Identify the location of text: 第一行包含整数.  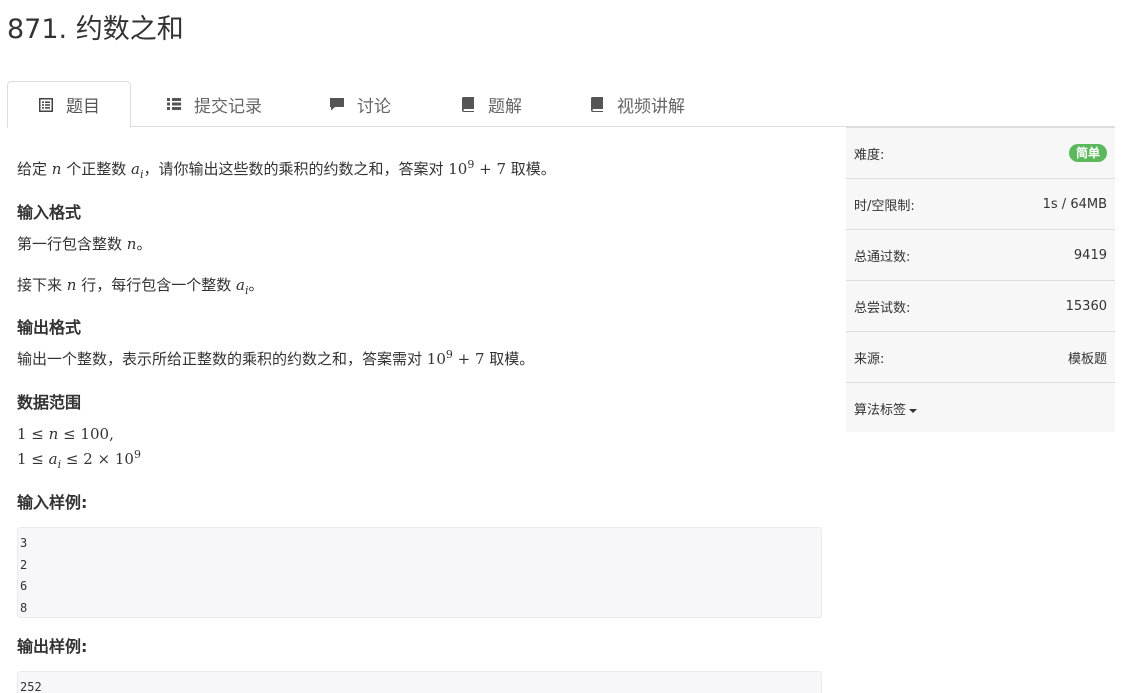
(72, 244).